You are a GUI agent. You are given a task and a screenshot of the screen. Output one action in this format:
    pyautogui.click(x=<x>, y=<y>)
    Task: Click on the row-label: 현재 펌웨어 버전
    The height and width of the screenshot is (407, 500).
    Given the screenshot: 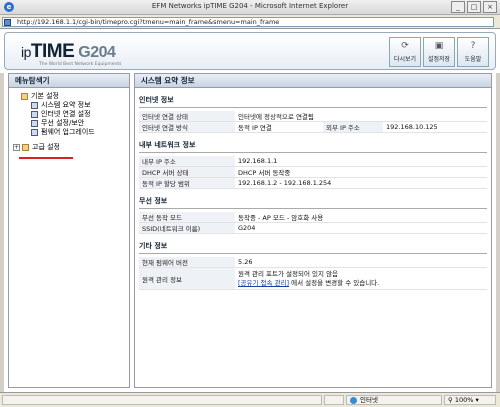 What is the action you would take?
    pyautogui.click(x=187, y=262)
    